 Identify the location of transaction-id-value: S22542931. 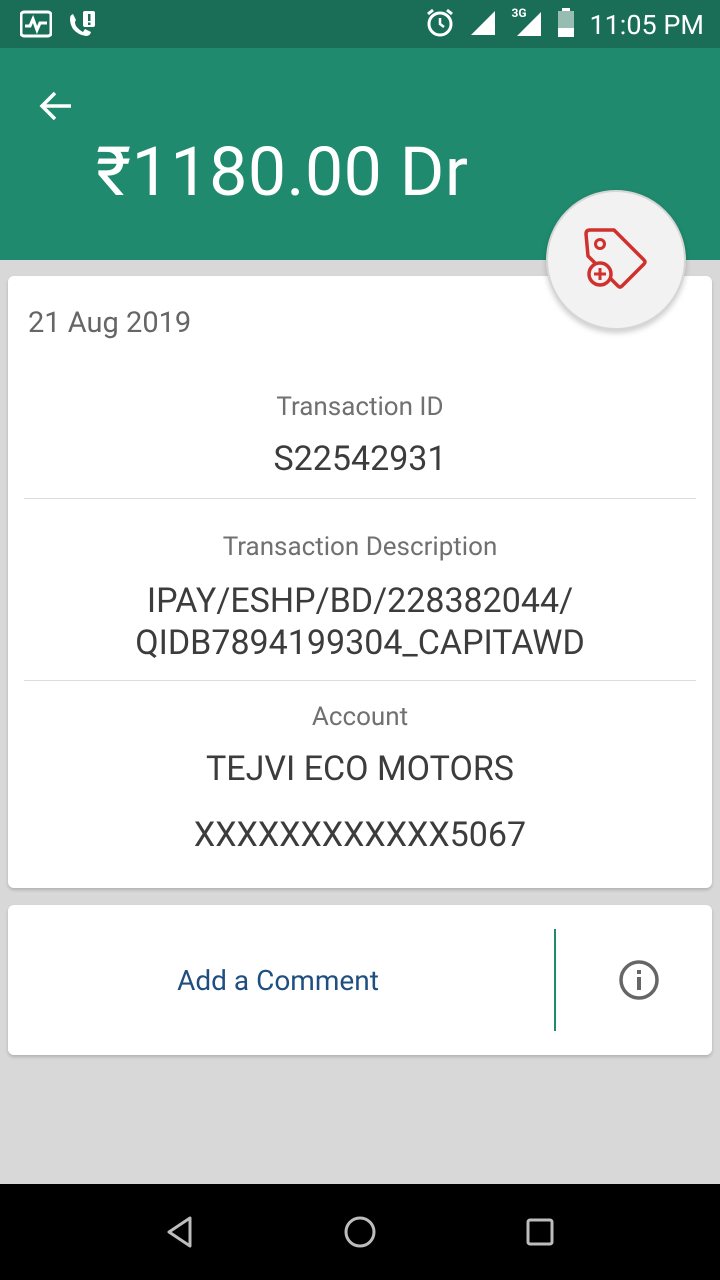
(360, 459).